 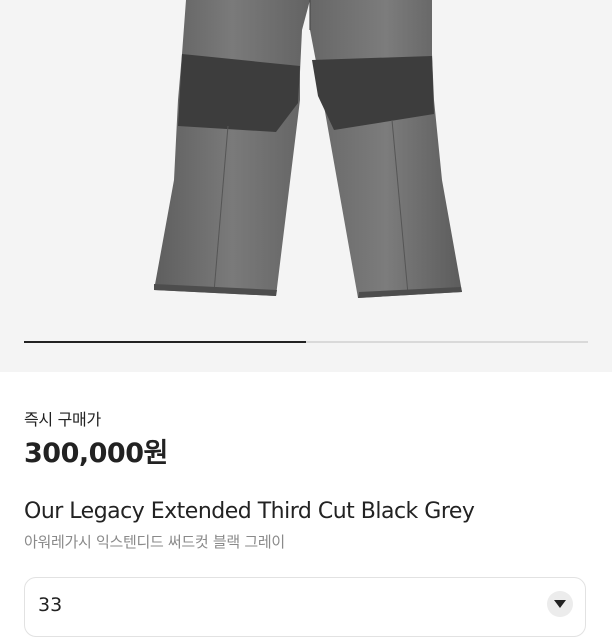 What do you see at coordinates (50, 605) in the screenshot?
I see `size-select-value: 33` at bounding box center [50, 605].